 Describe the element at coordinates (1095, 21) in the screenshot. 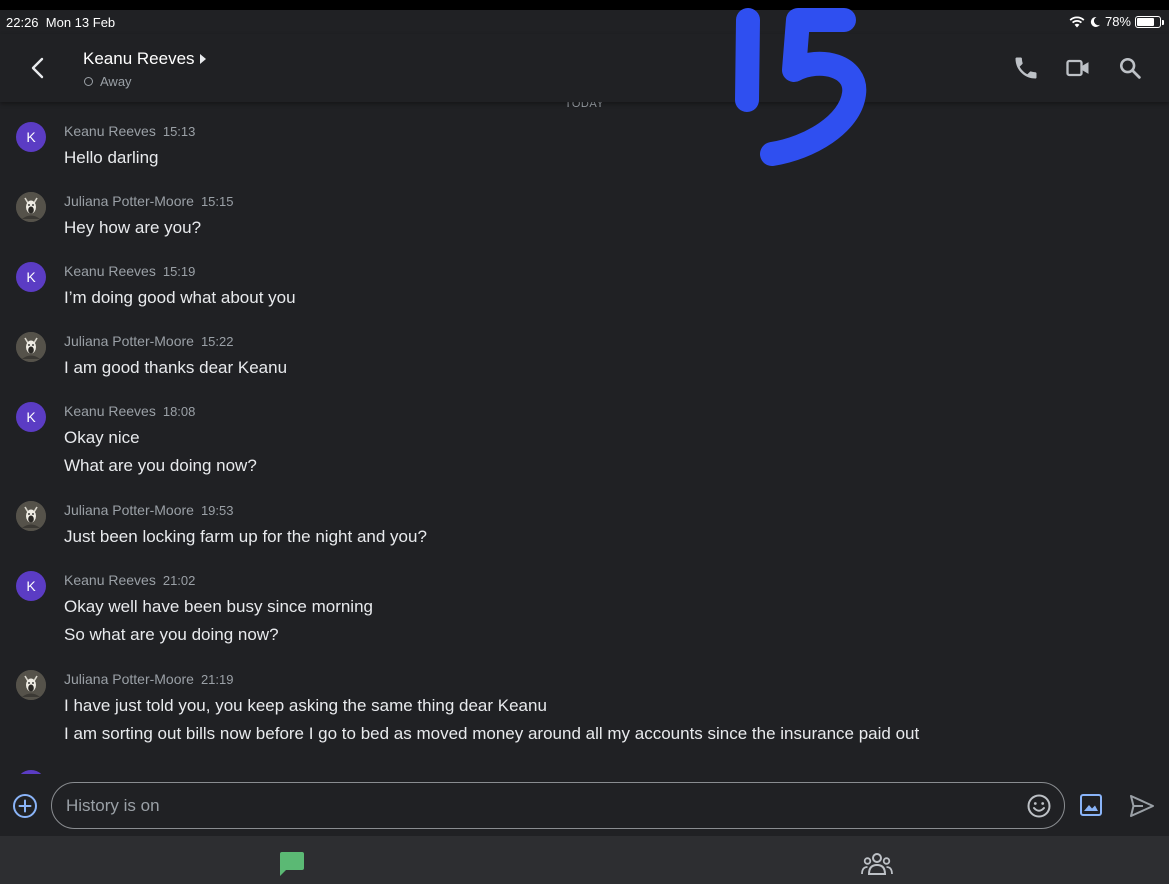

I see `moon-icon` at that location.